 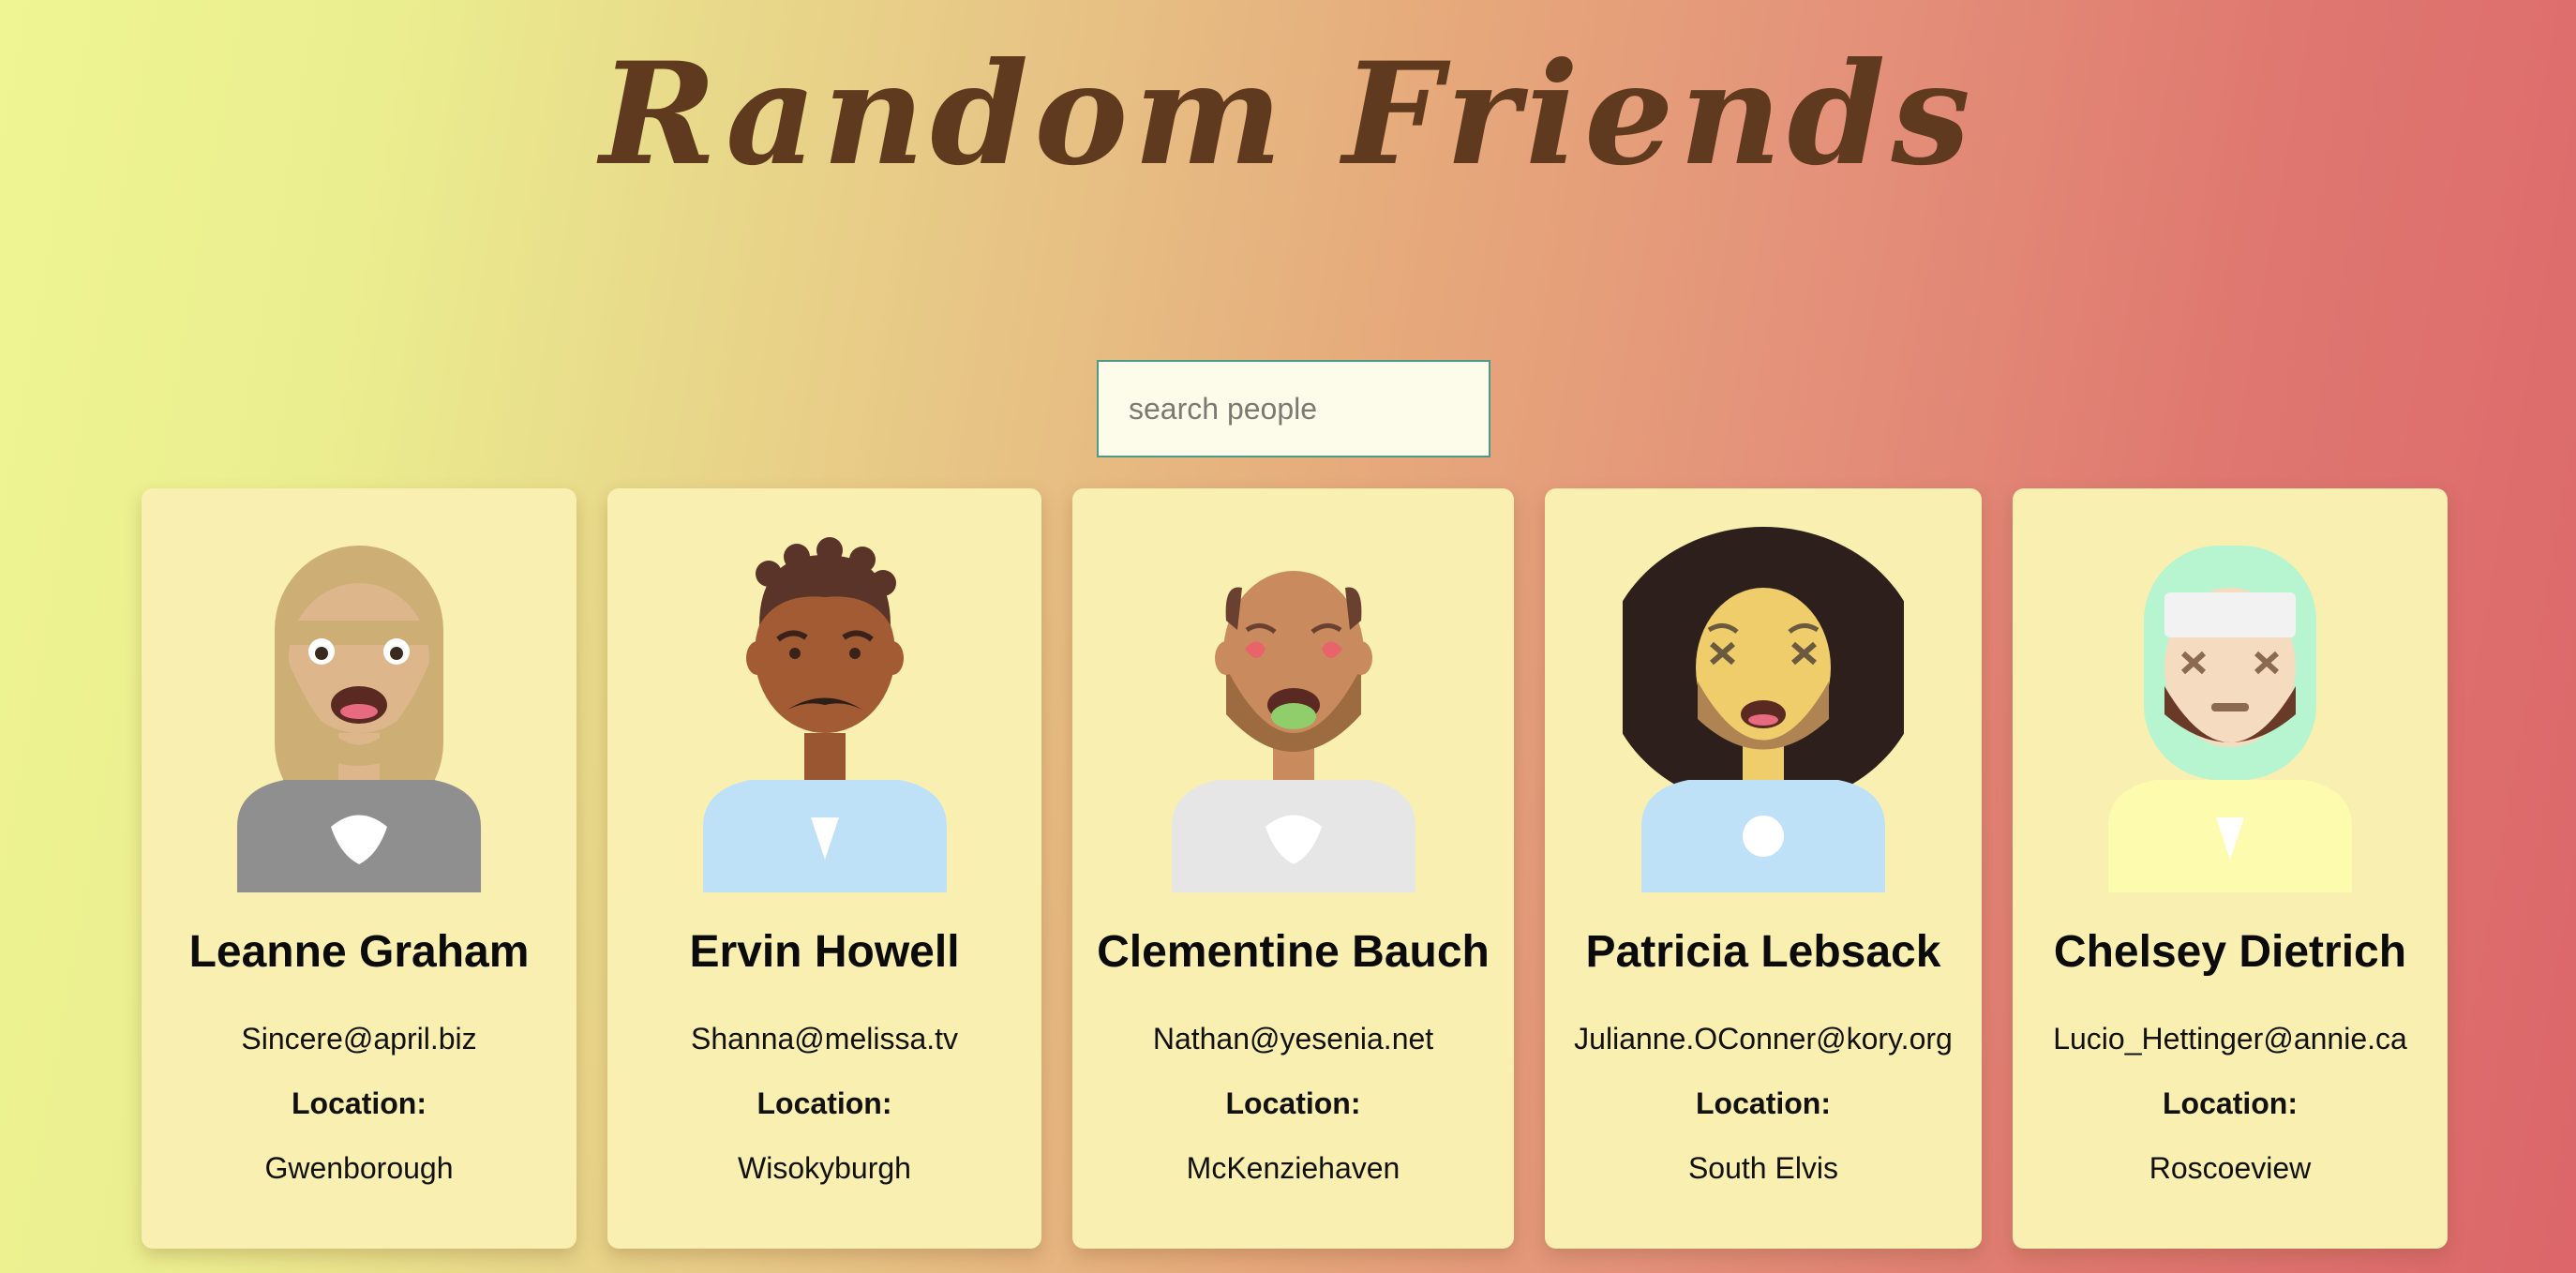 I want to click on friend-name: Clementine Bauch, so click(x=1293, y=952).